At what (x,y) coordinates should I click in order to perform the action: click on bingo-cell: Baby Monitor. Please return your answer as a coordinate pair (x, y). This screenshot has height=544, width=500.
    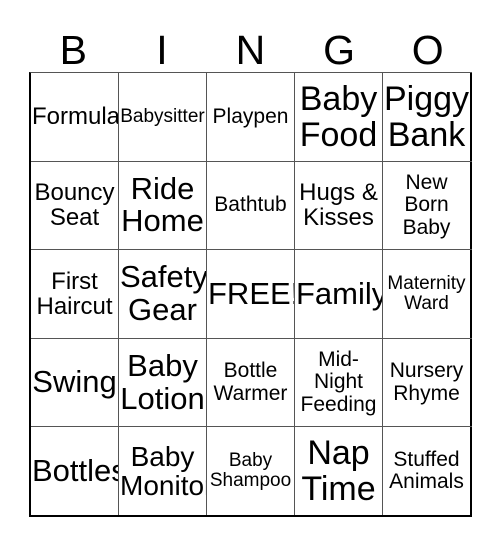
    Looking at the image, I should click on (163, 471).